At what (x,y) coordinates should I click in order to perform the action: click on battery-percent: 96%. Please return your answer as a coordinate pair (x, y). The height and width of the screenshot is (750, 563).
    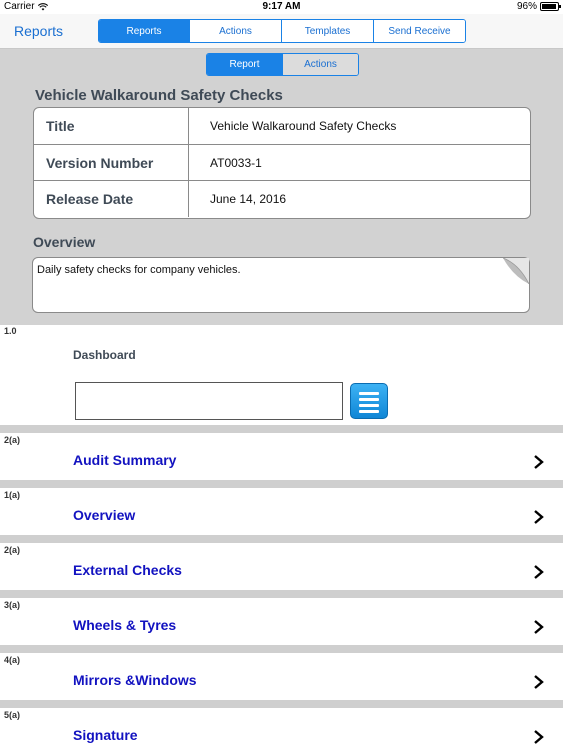
    Looking at the image, I should click on (526, 6).